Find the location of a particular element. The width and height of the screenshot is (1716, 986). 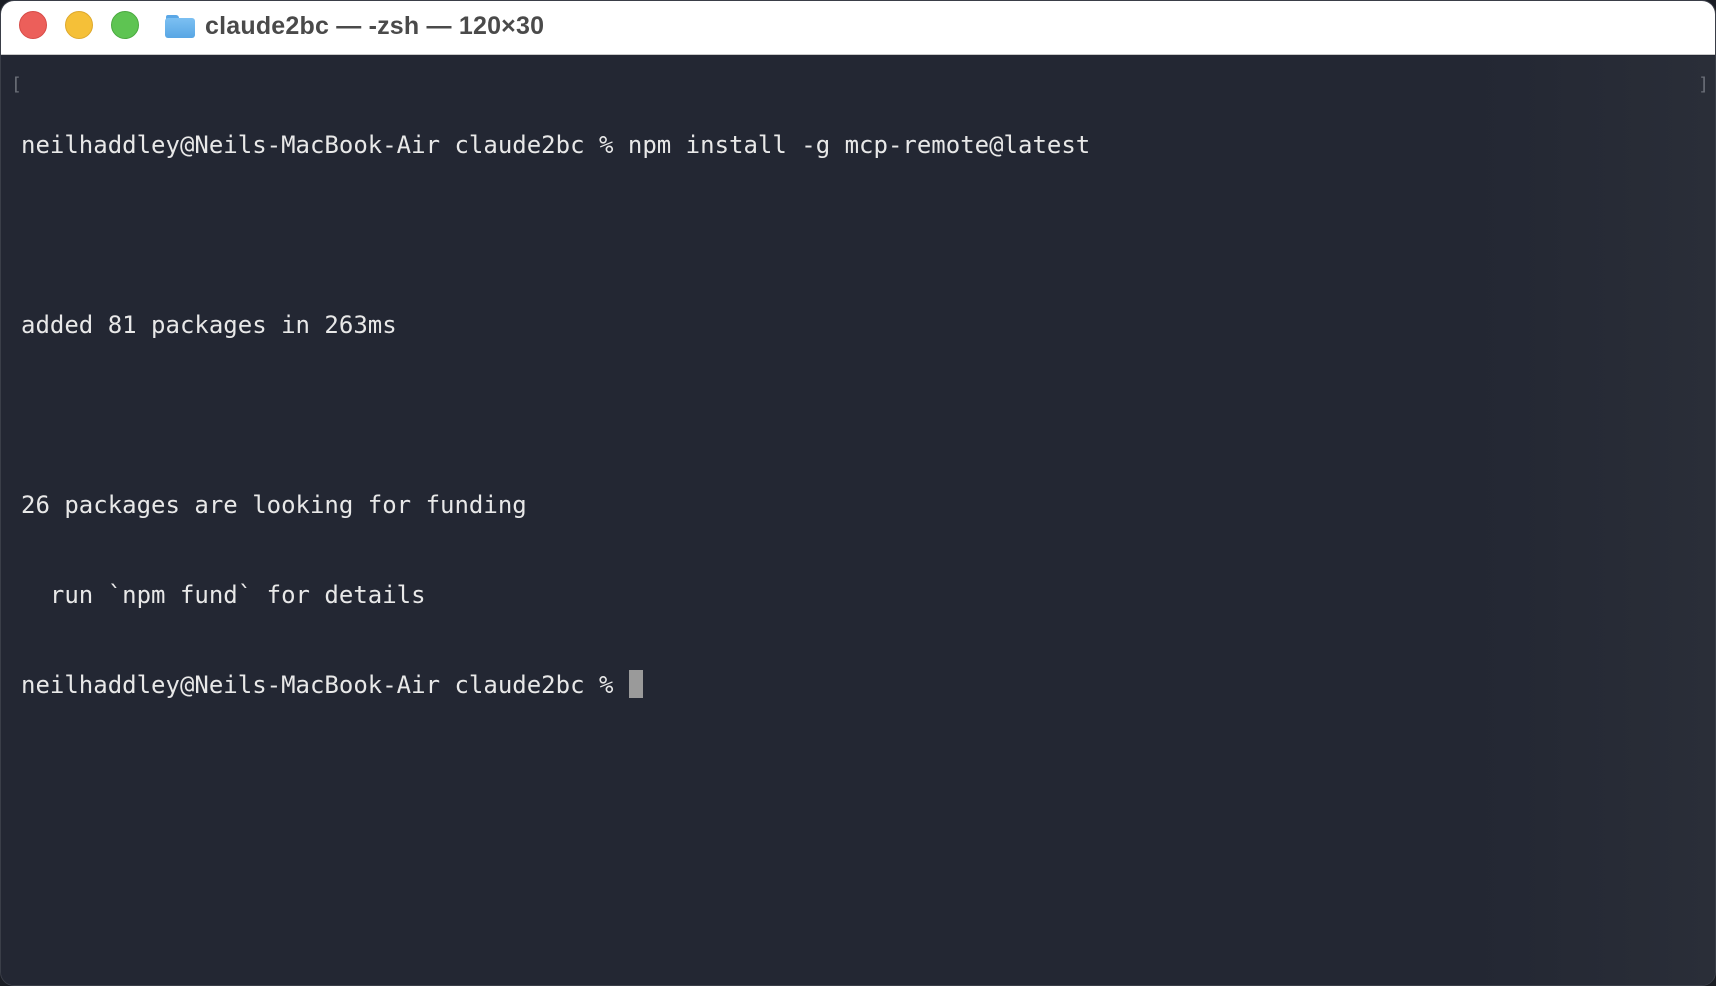

terminal-line: 26 packages are looking for funding is located at coordinates (274, 505).